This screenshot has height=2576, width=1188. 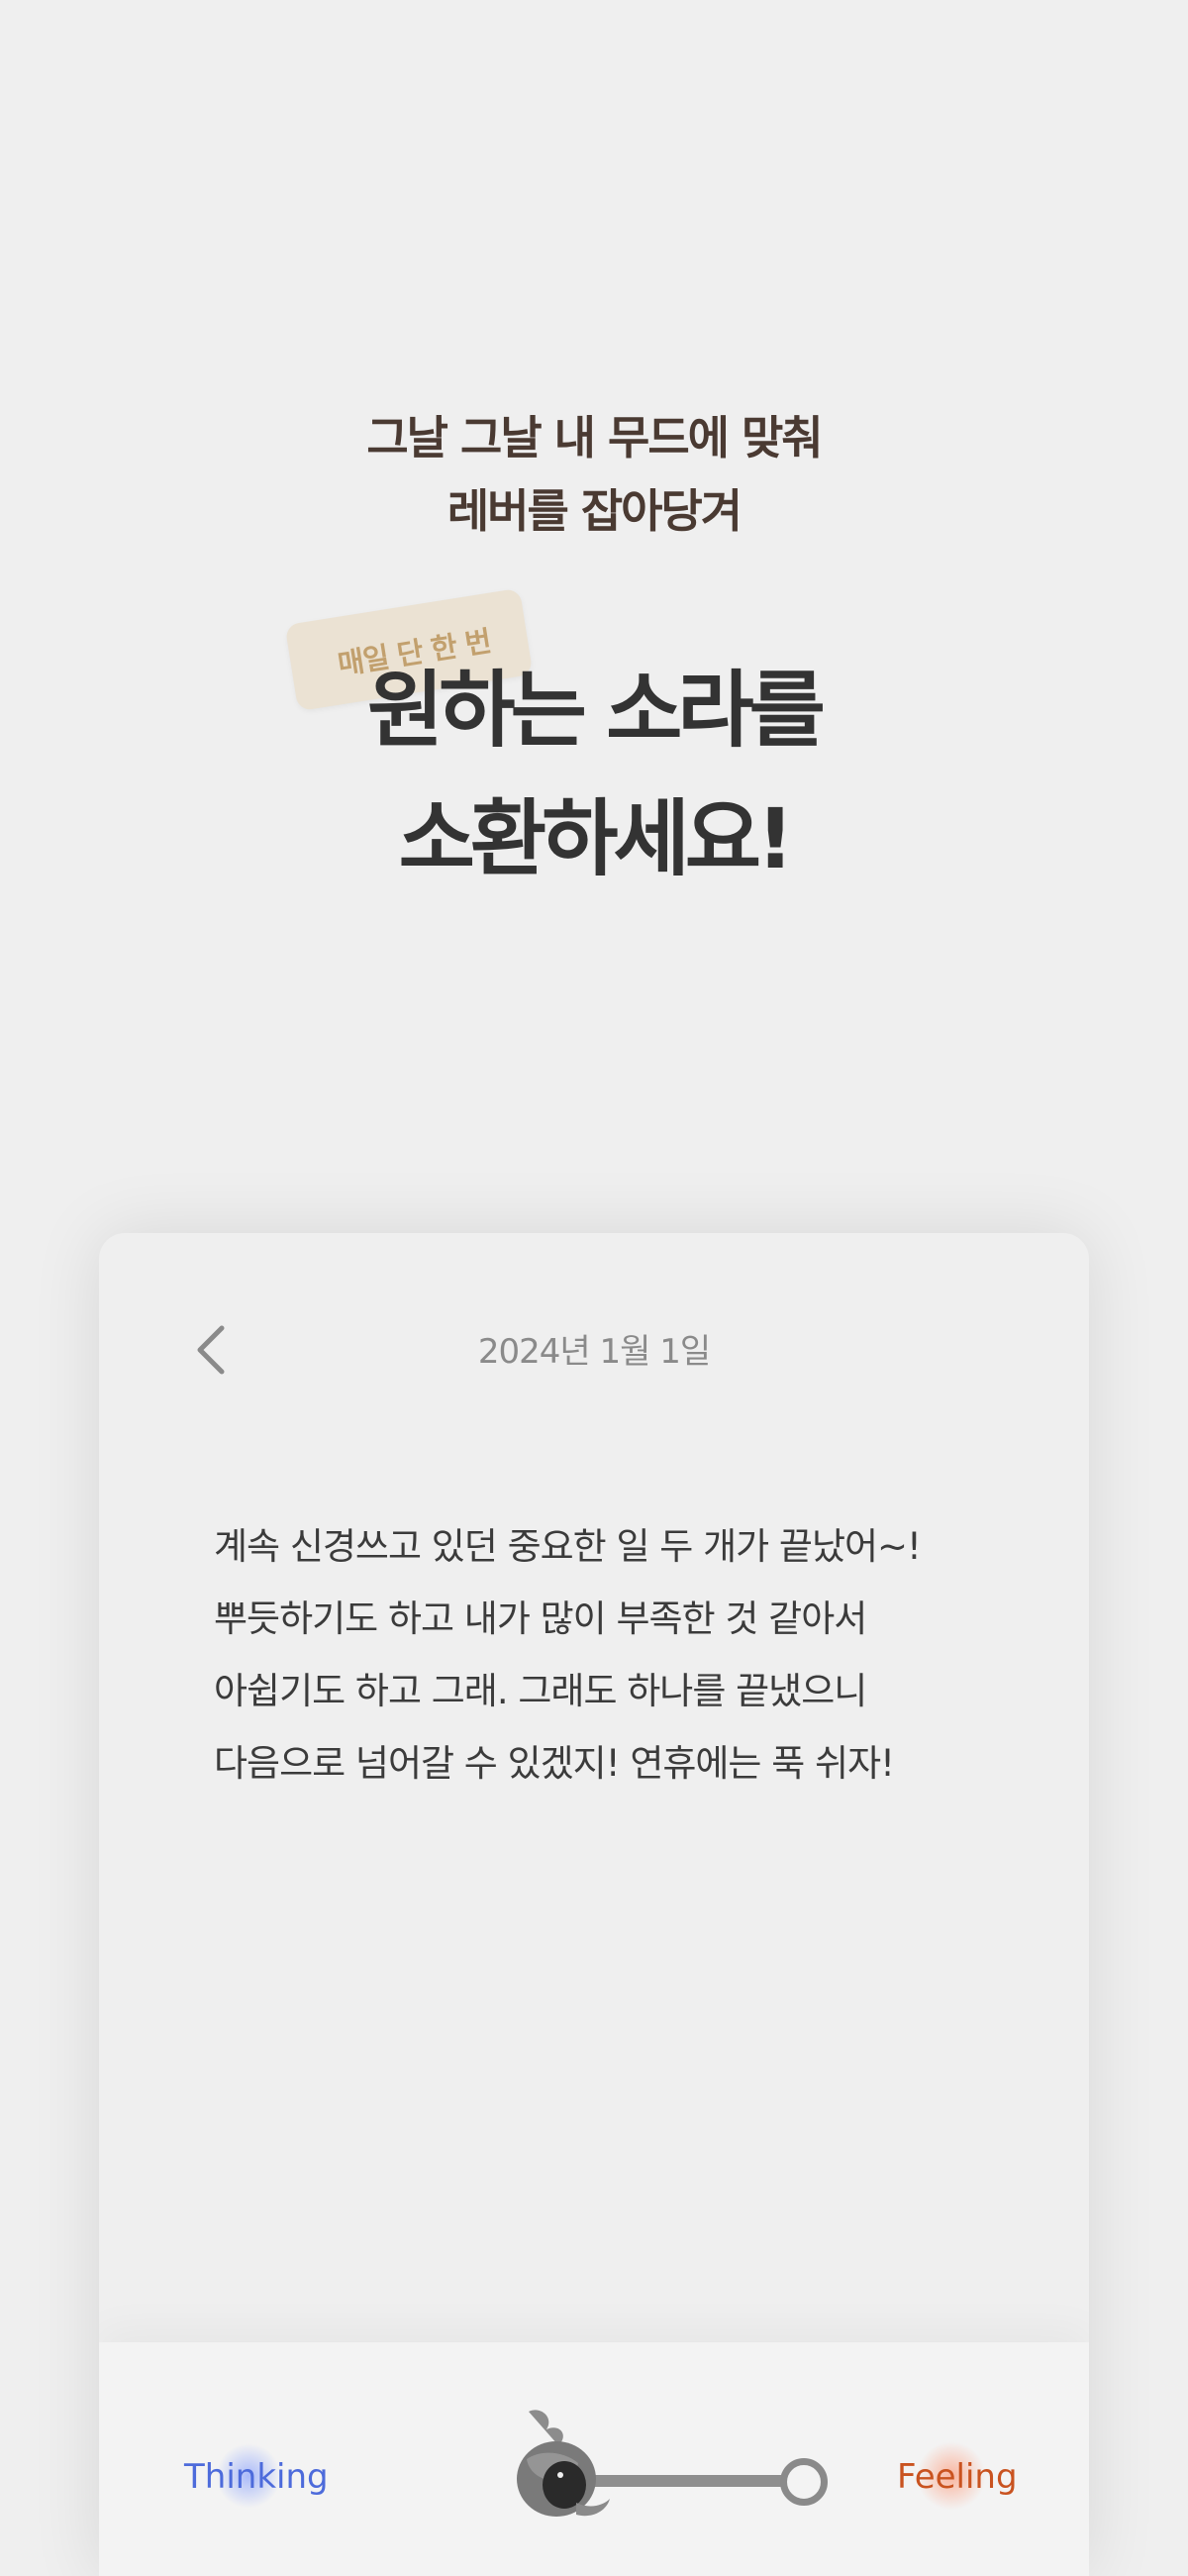 I want to click on lever-track, so click(x=693, y=2481).